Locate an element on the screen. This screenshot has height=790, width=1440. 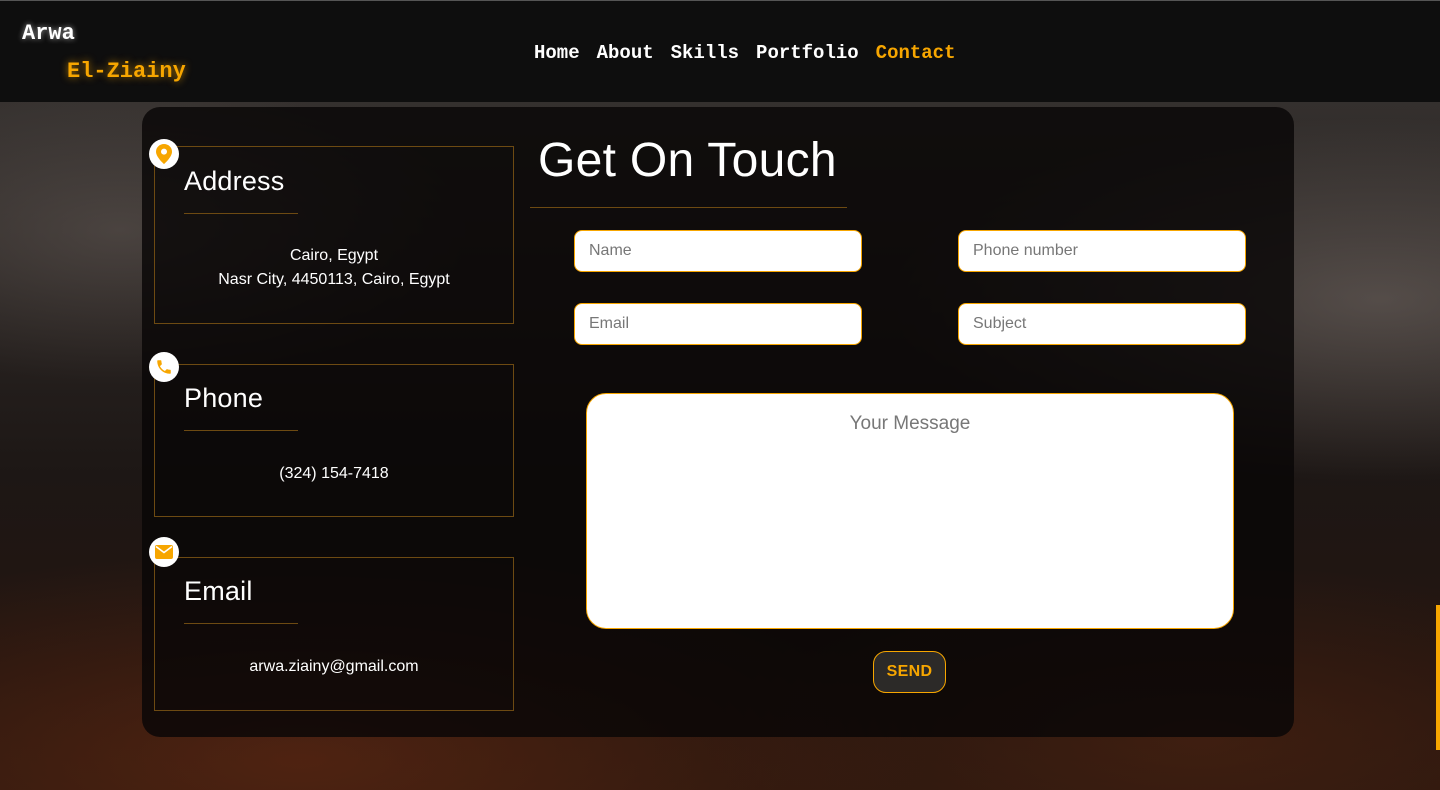
logo-first-name: Arwa is located at coordinates (48, 33).